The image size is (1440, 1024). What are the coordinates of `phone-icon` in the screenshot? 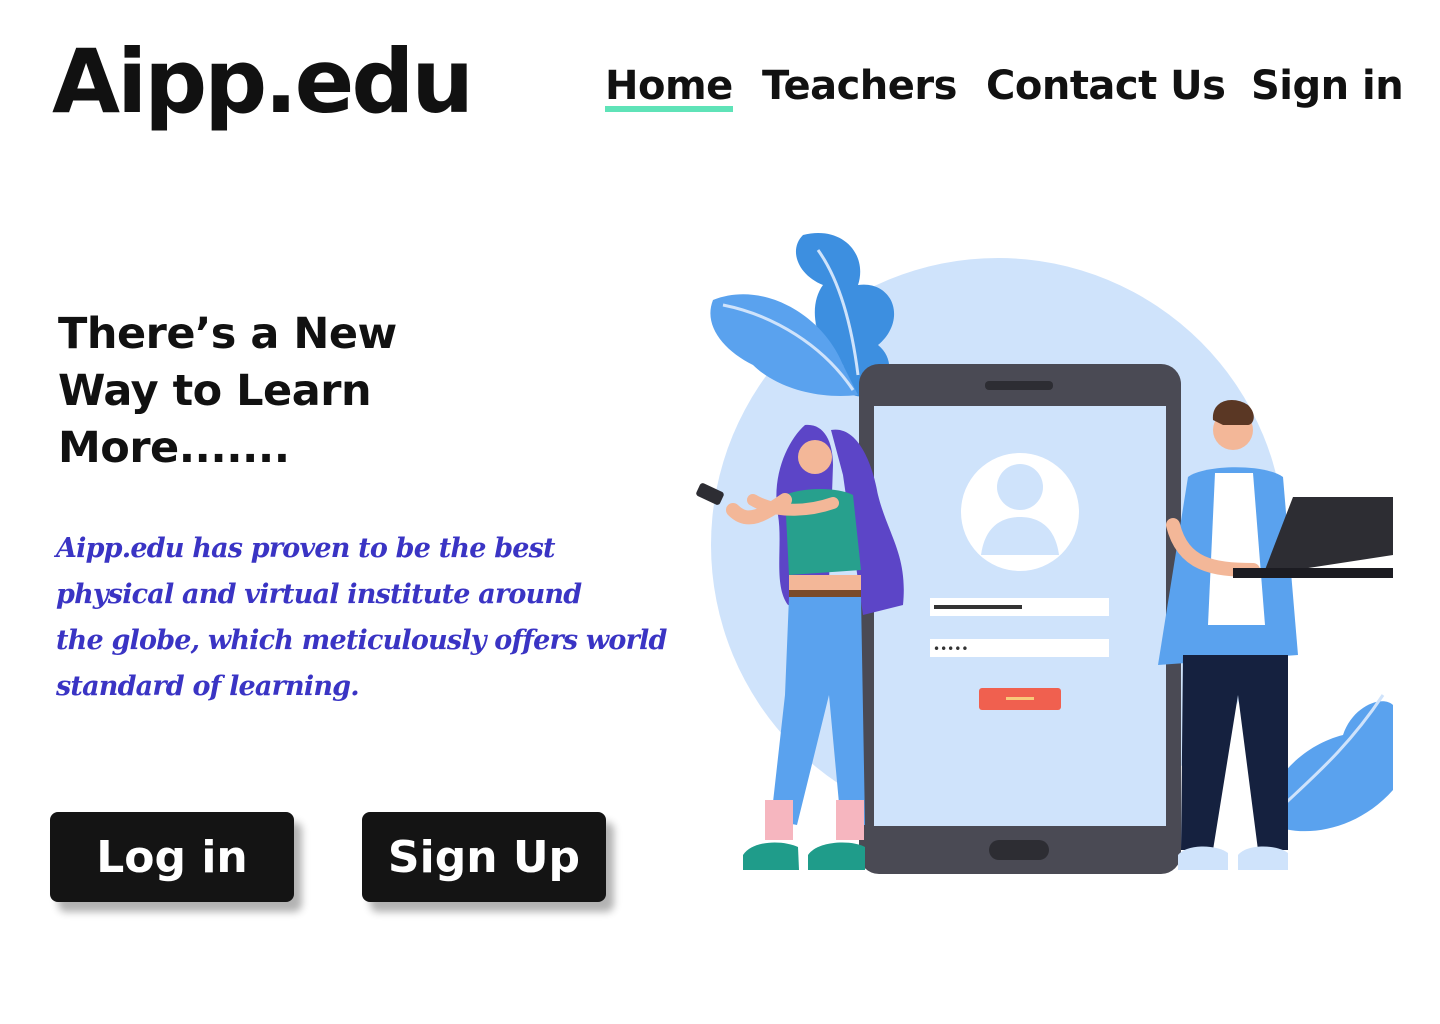 It's located at (1020, 619).